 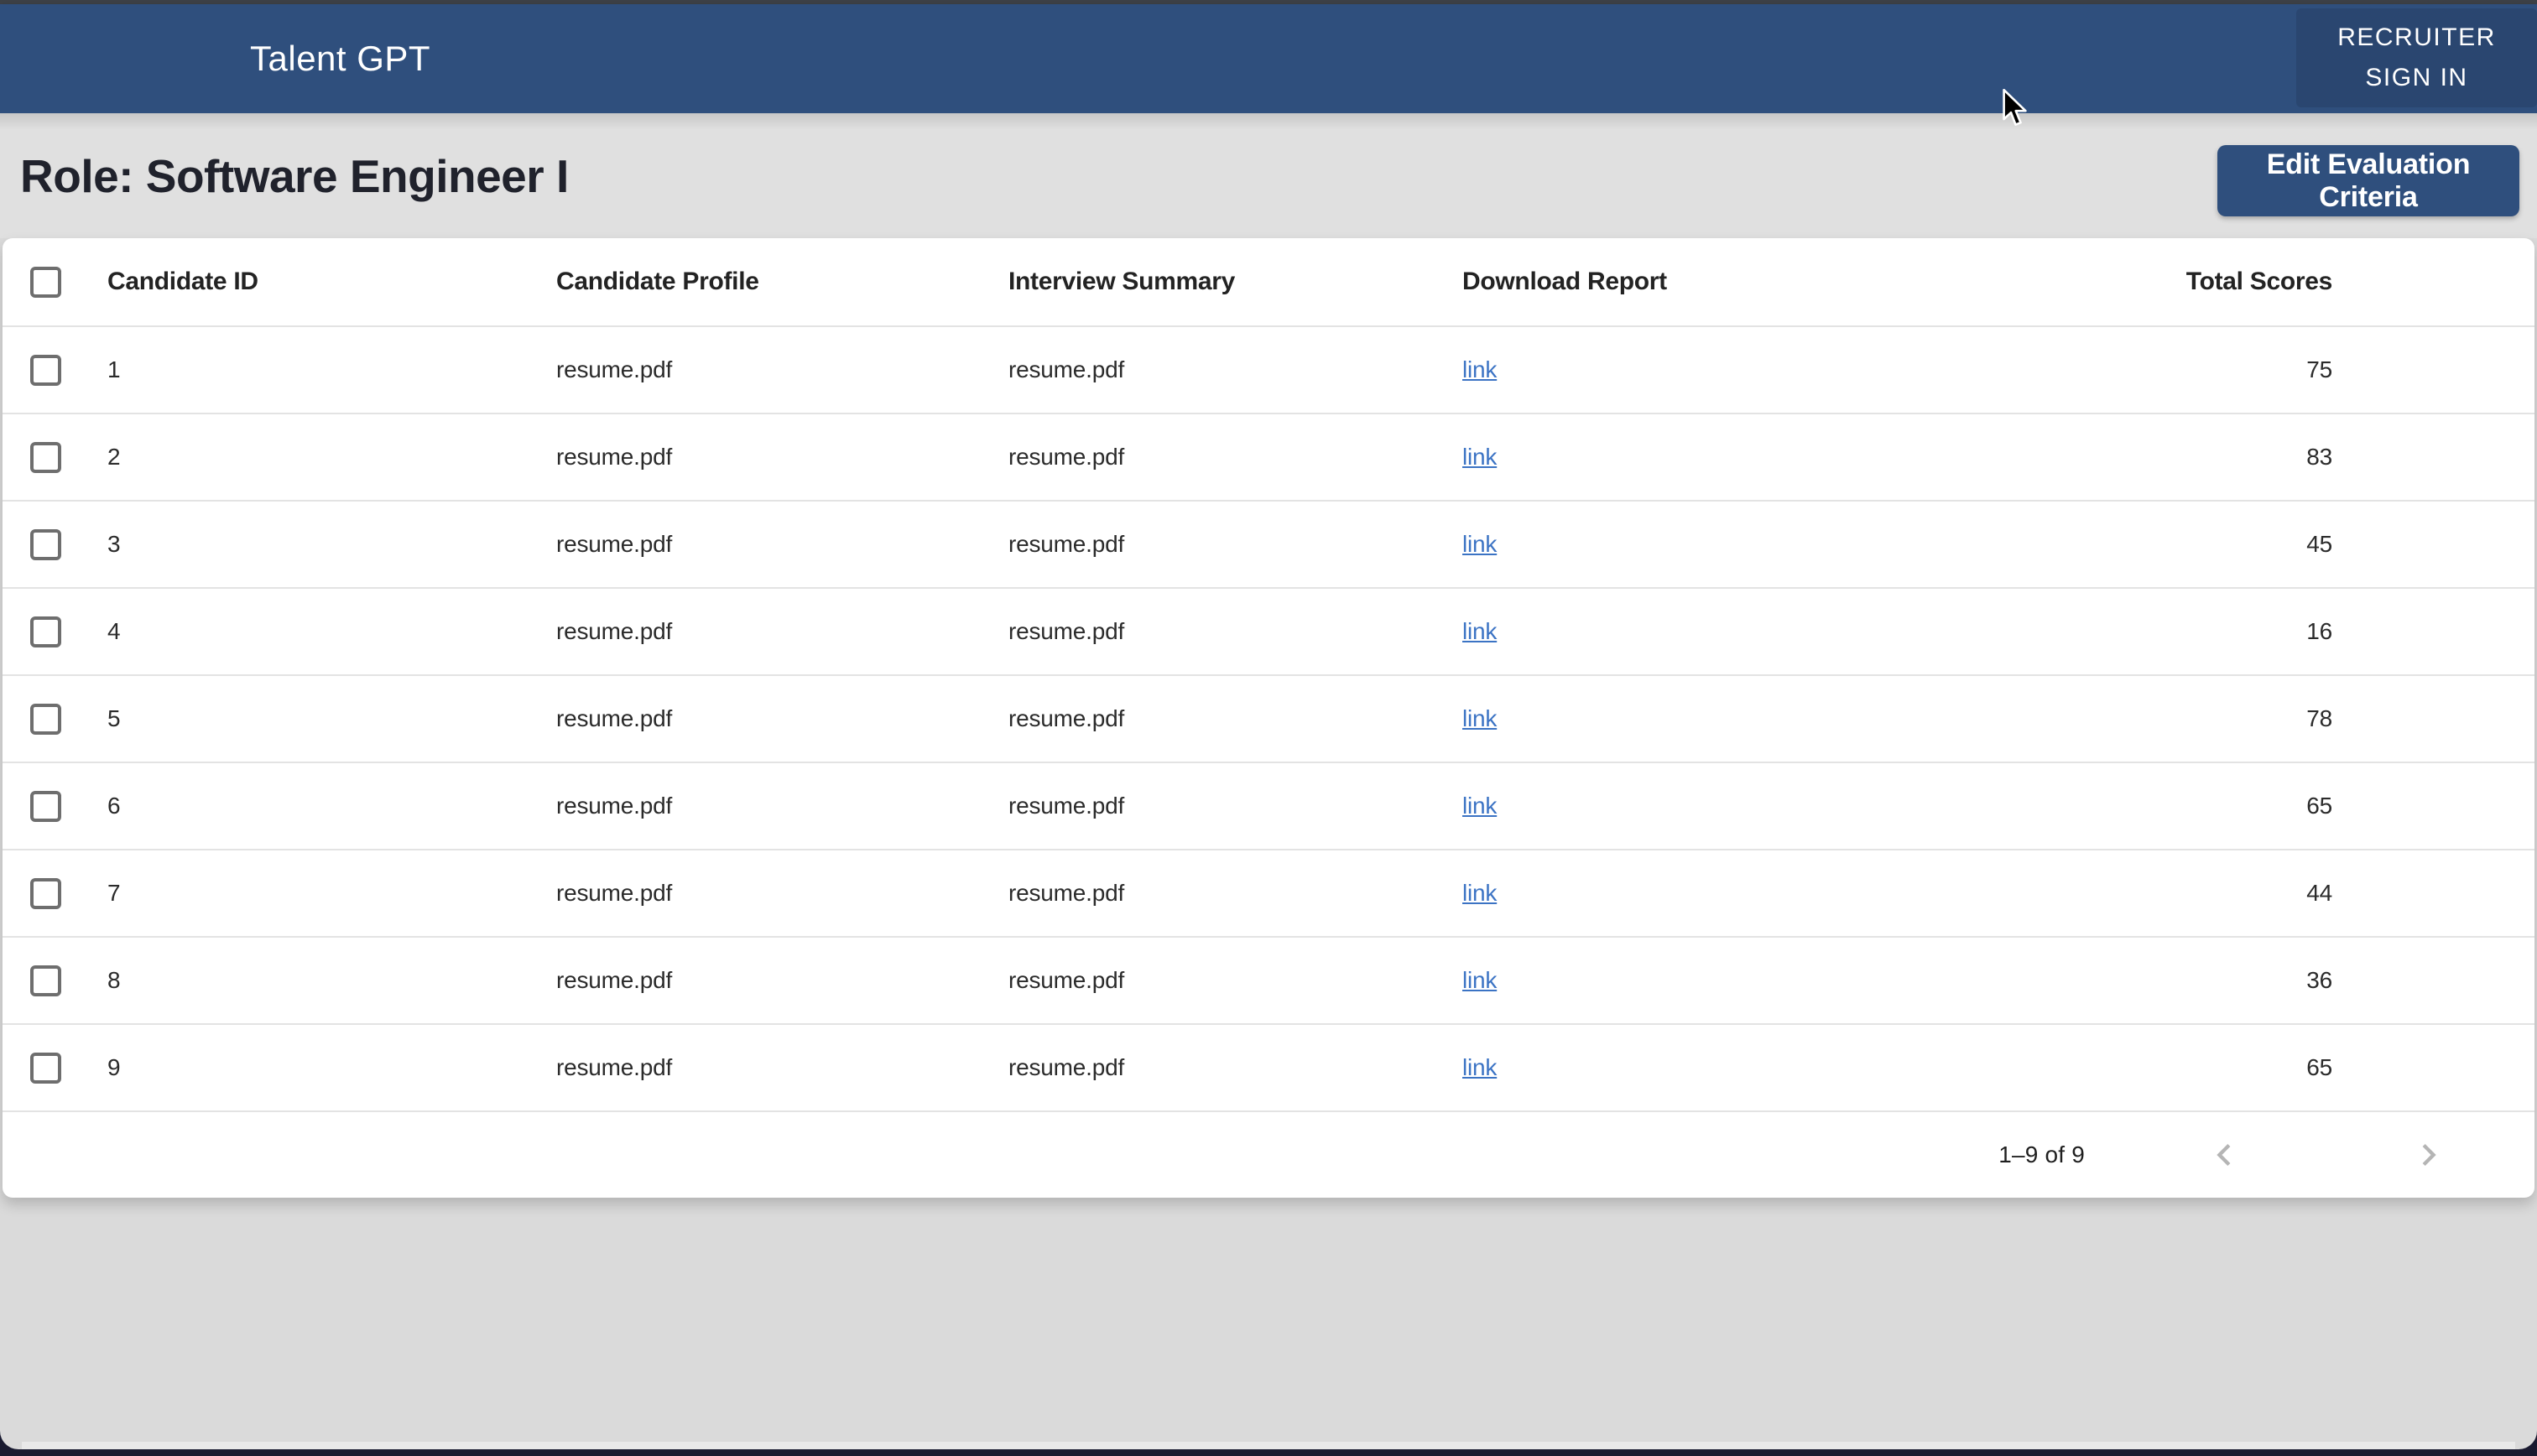 What do you see at coordinates (182, 281) in the screenshot?
I see `column-header-candidate-id: Candidate ID` at bounding box center [182, 281].